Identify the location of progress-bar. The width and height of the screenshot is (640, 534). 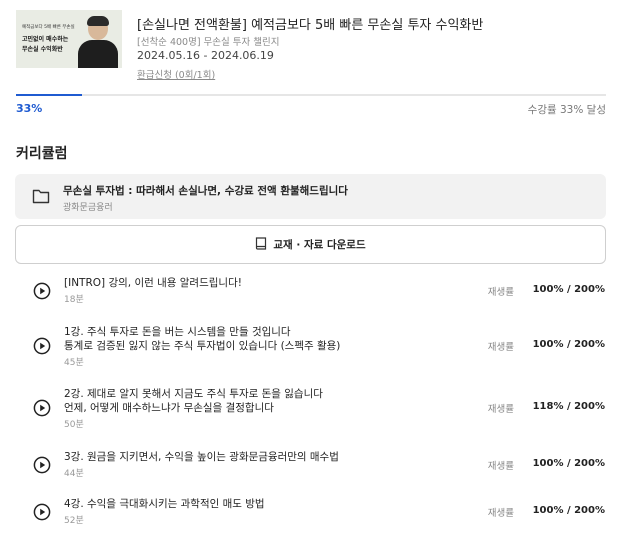
(311, 95).